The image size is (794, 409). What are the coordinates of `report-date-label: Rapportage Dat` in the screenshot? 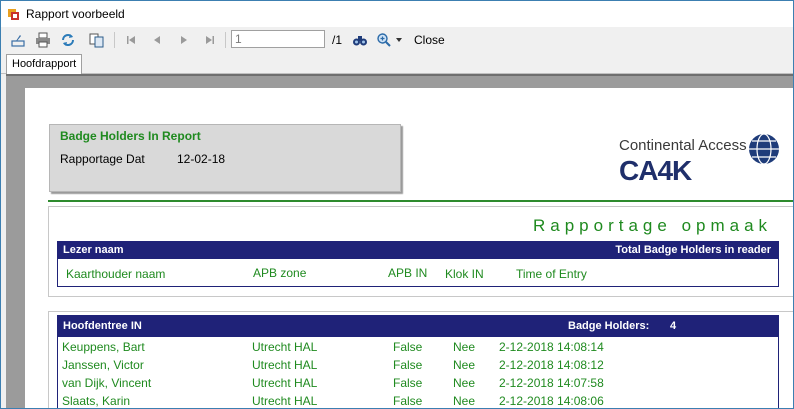 It's located at (102, 159).